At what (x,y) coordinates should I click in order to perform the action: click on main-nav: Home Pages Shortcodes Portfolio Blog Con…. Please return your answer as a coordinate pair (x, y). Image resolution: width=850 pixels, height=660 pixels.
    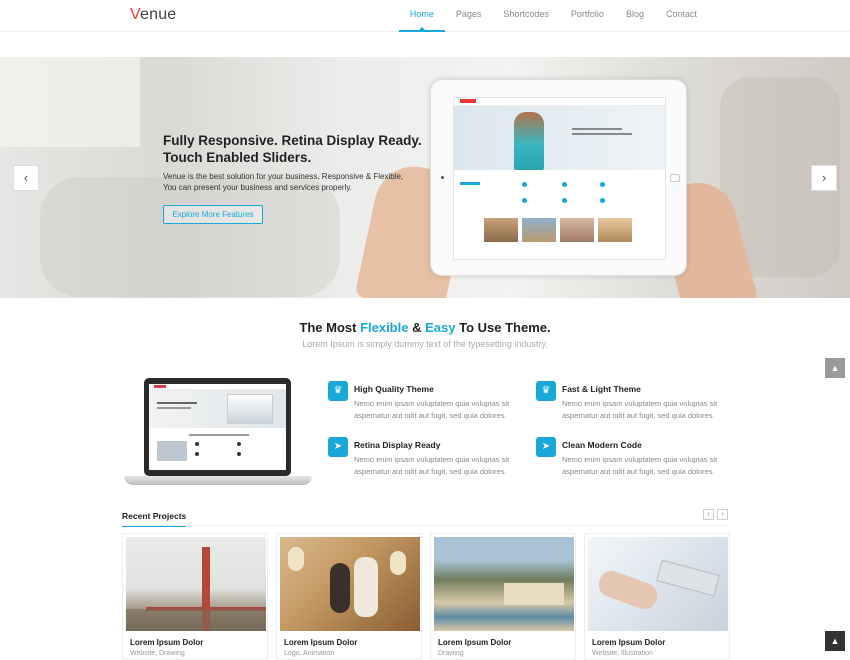
    Looking at the image, I should click on (553, 16).